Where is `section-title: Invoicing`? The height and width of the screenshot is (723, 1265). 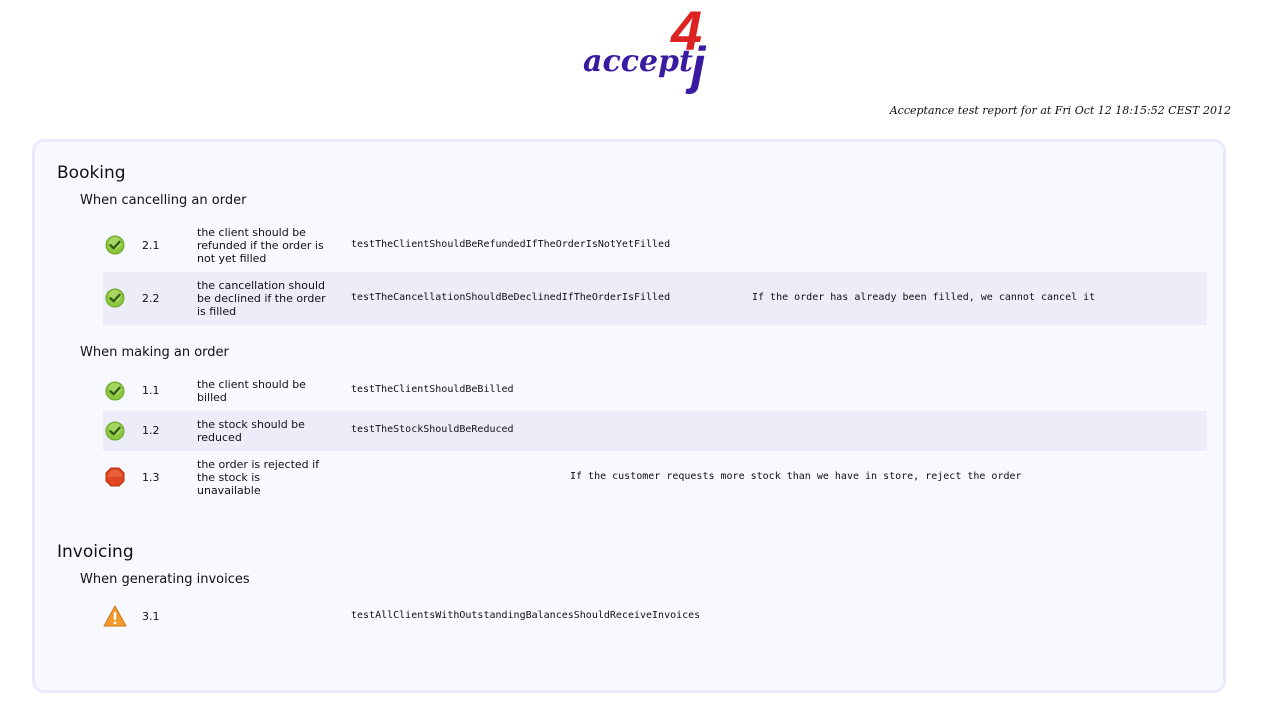
section-title: Invoicing is located at coordinates (95, 552).